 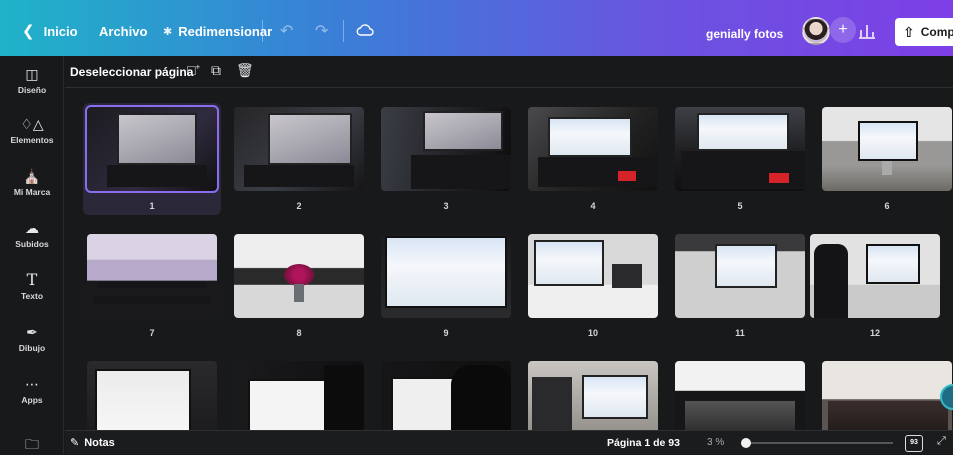 I want to click on page-indicator: Página 1 de 93, so click(x=643, y=443).